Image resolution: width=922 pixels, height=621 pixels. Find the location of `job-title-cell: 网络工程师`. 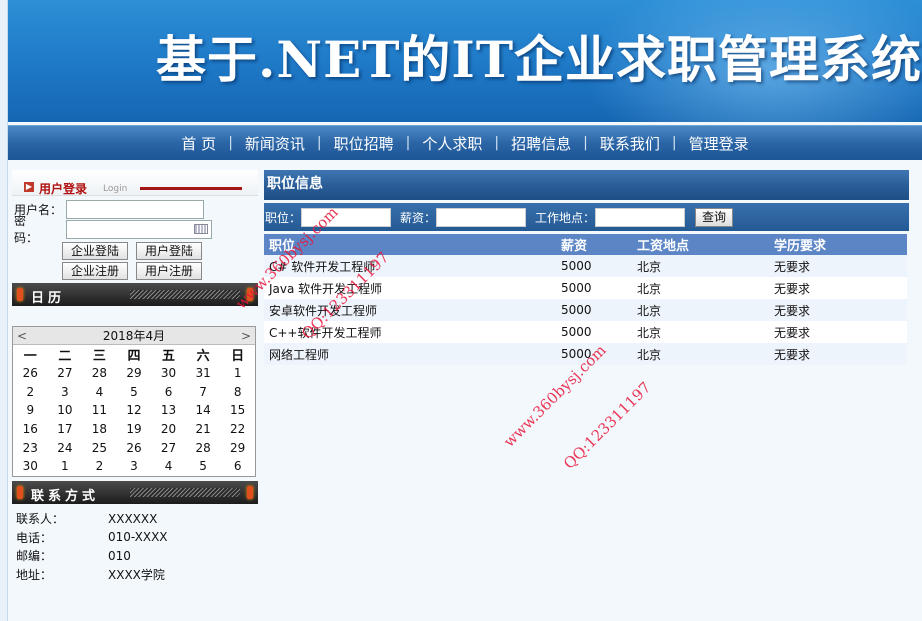

job-title-cell: 网络工程师 is located at coordinates (410, 354).